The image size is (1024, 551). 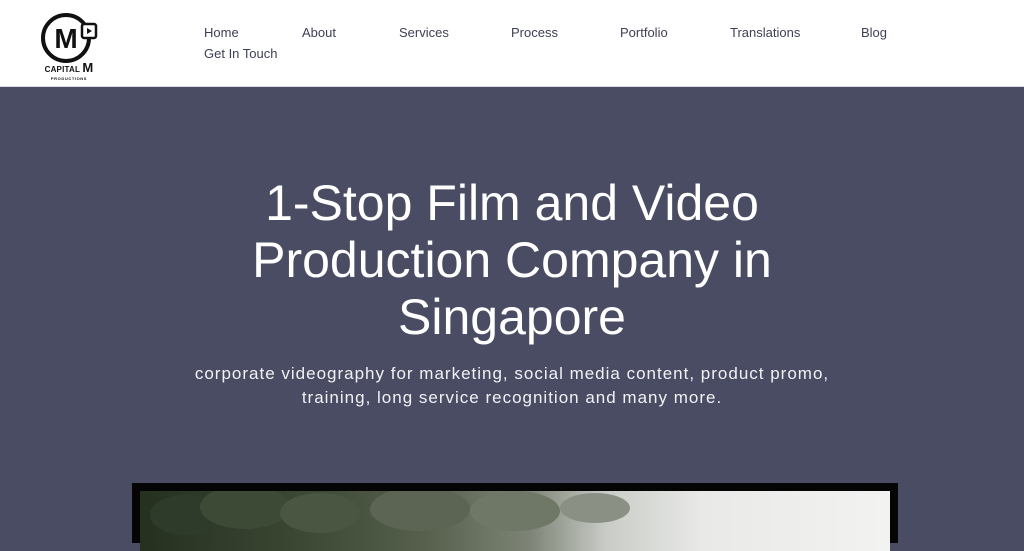 I want to click on nav-about: About, so click(x=319, y=32).